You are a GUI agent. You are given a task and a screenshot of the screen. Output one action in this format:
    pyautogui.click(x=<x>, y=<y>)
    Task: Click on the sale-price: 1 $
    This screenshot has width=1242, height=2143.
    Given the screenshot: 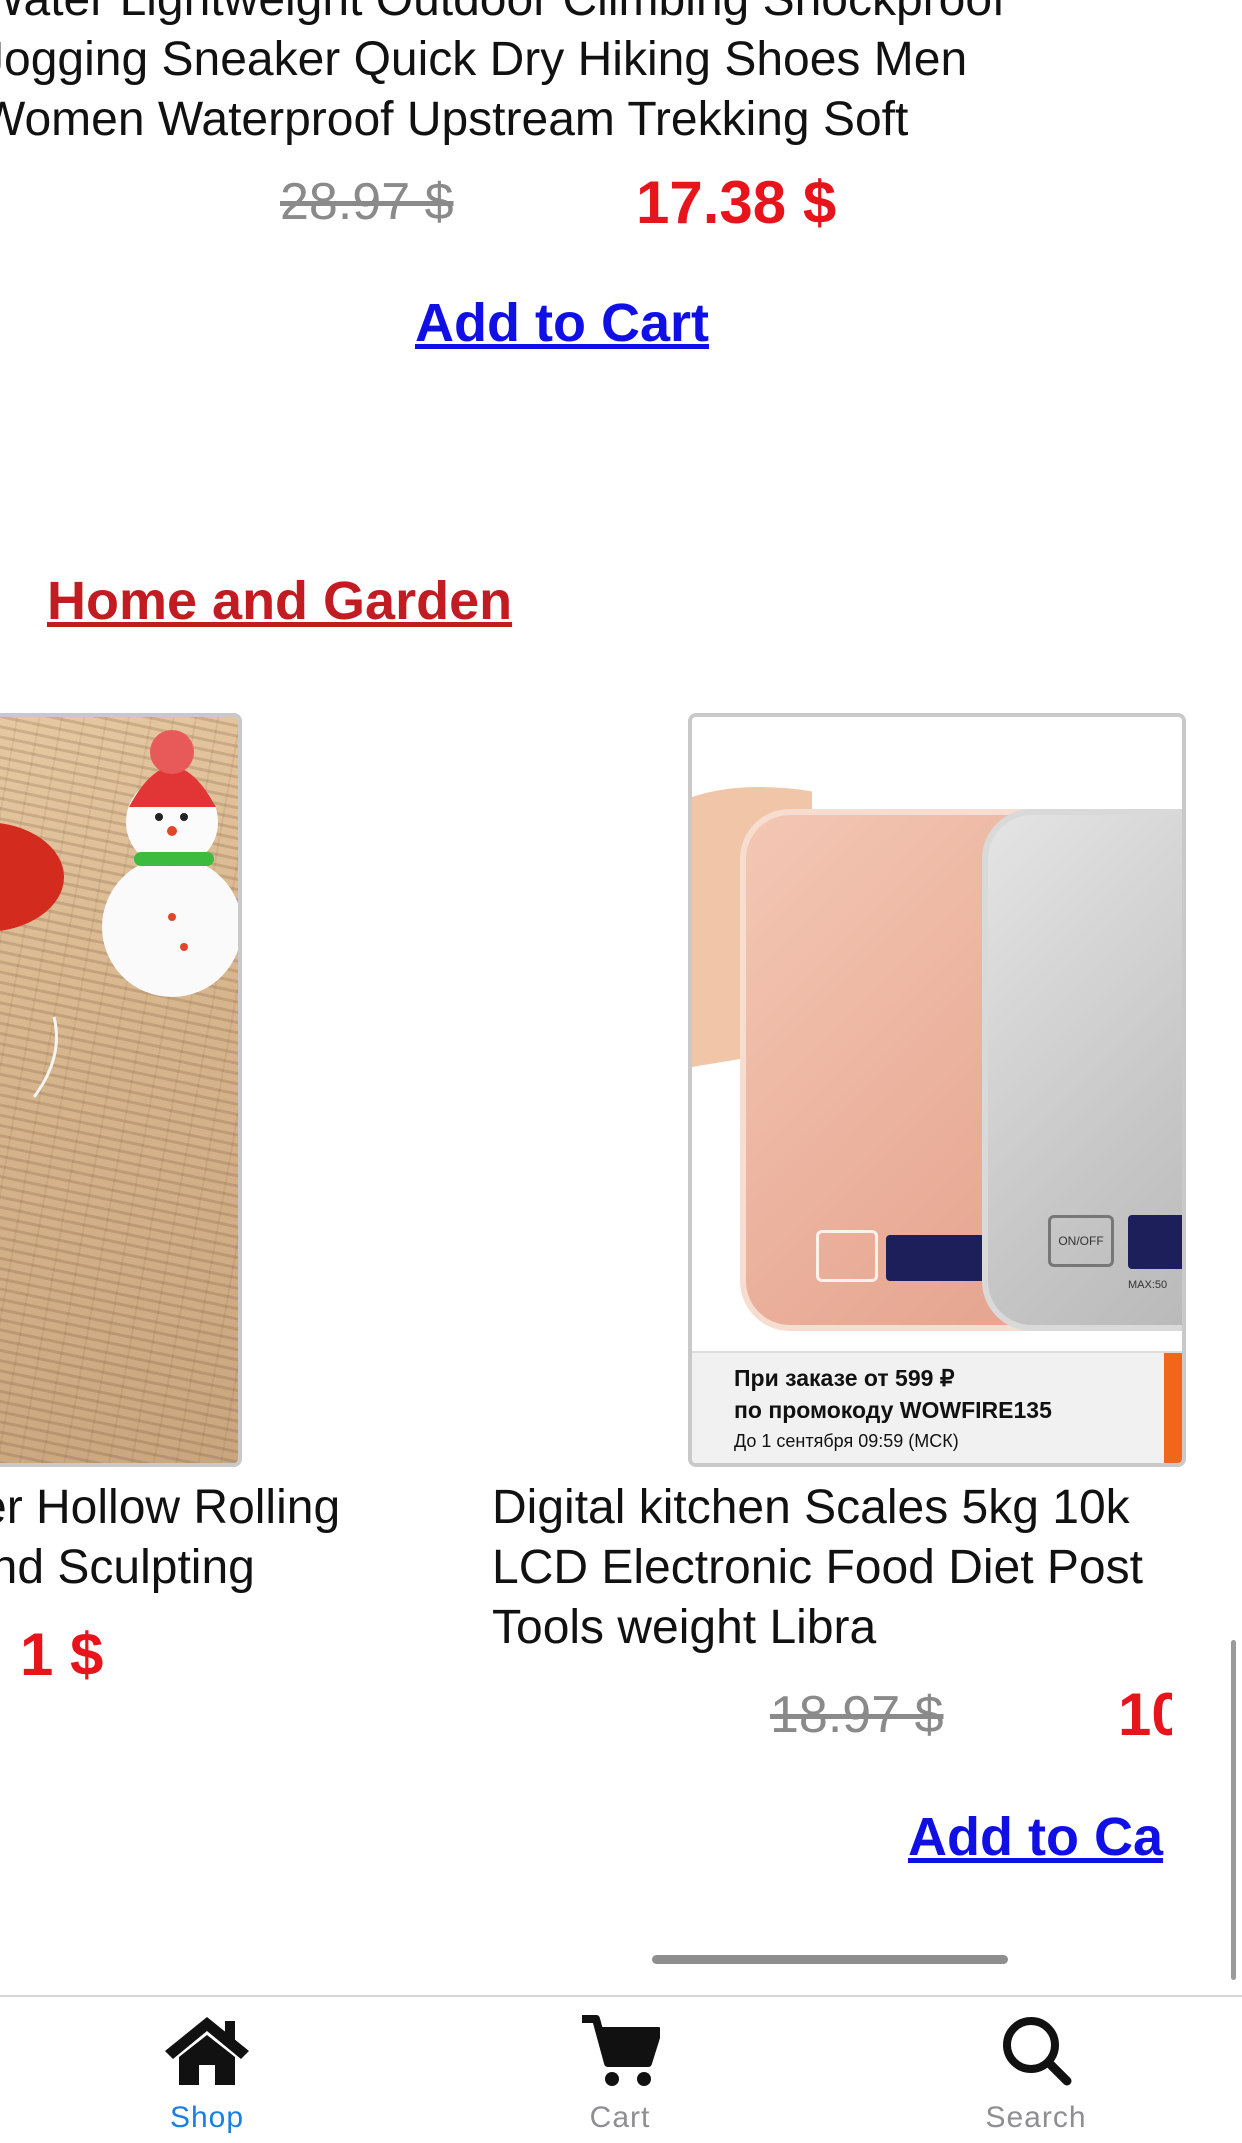 What is the action you would take?
    pyautogui.click(x=62, y=1654)
    